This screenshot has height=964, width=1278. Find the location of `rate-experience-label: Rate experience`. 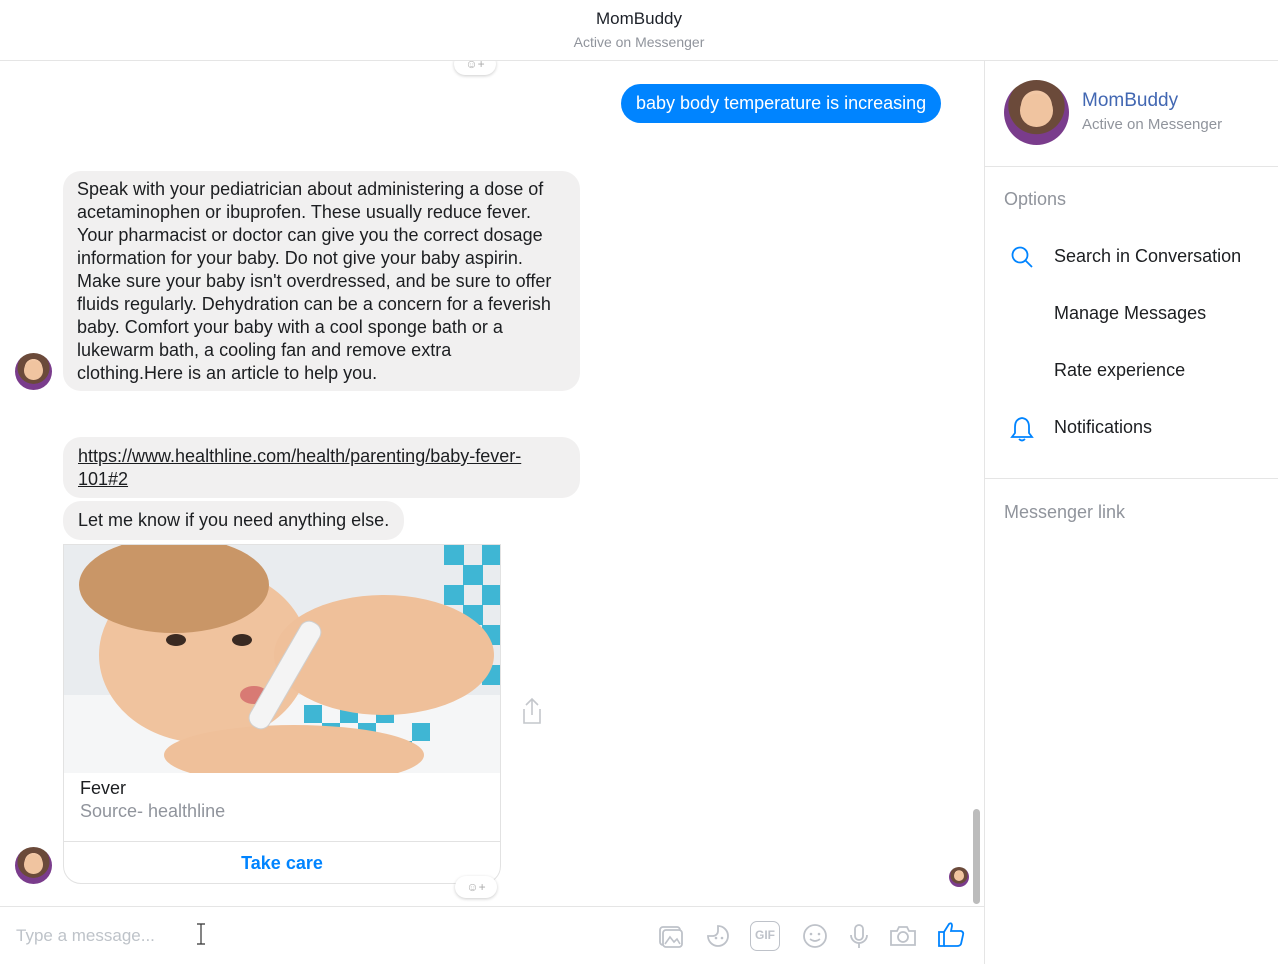

rate-experience-label: Rate experience is located at coordinates (1120, 370).